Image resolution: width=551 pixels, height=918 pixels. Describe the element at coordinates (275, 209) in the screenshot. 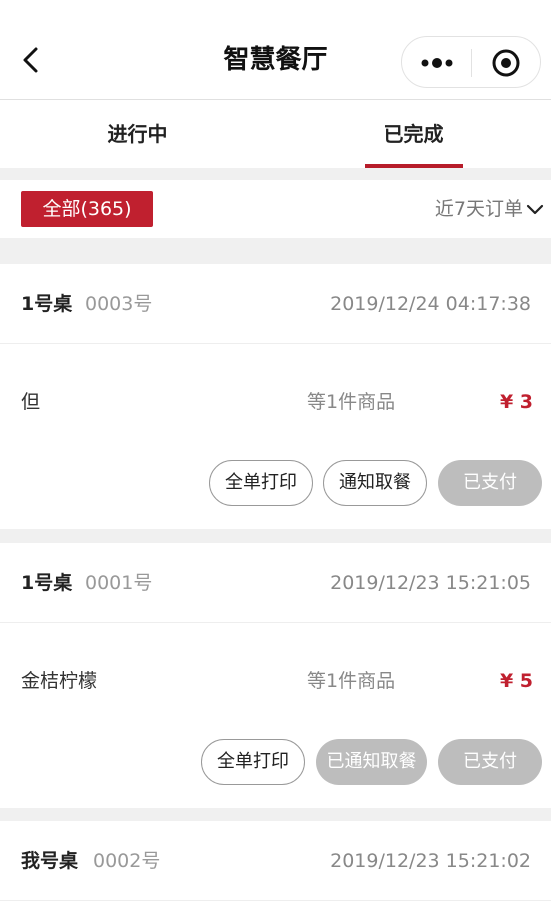

I see `filter-bar: 全部(365) 近7天订单` at that location.